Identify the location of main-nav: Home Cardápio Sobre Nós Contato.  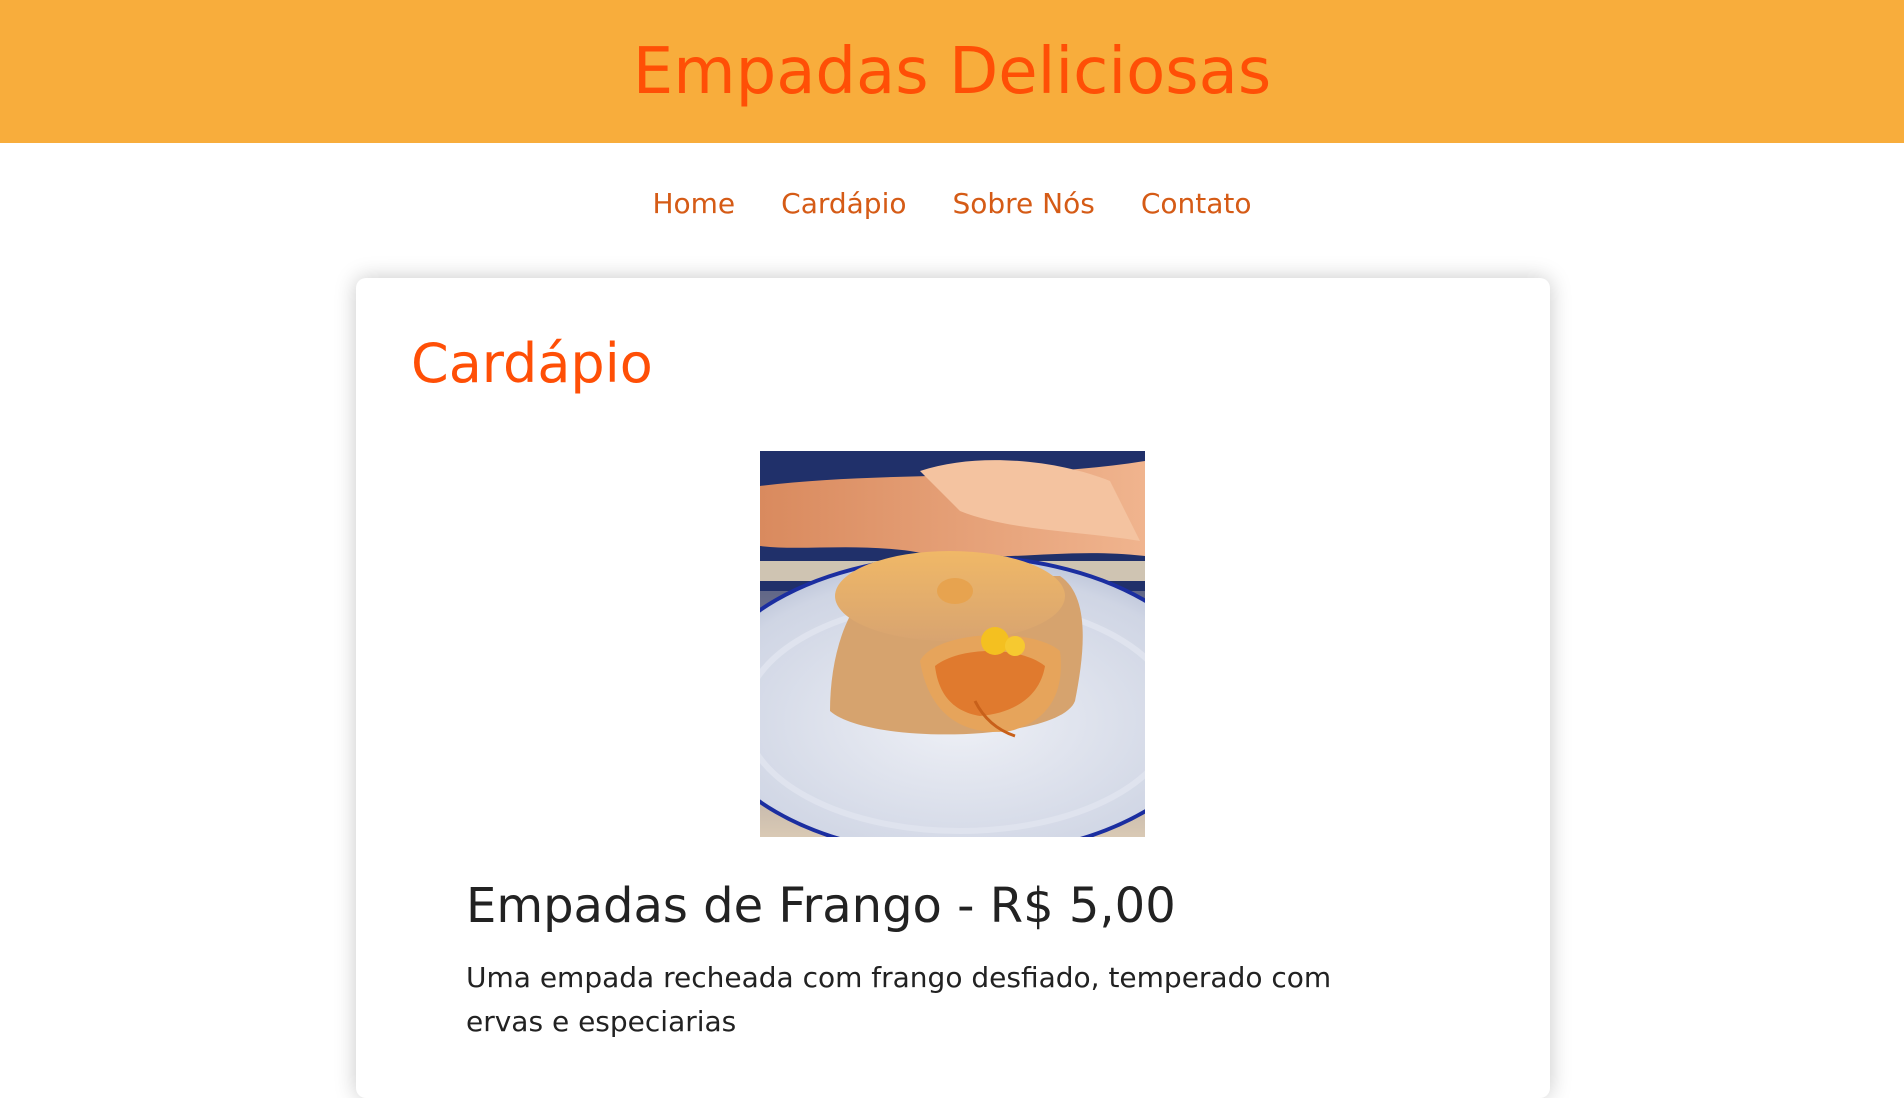
(952, 210).